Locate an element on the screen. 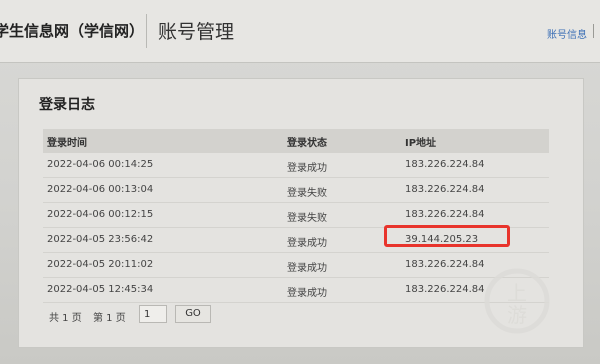  current-page-text: 第 1 页 is located at coordinates (109, 318).